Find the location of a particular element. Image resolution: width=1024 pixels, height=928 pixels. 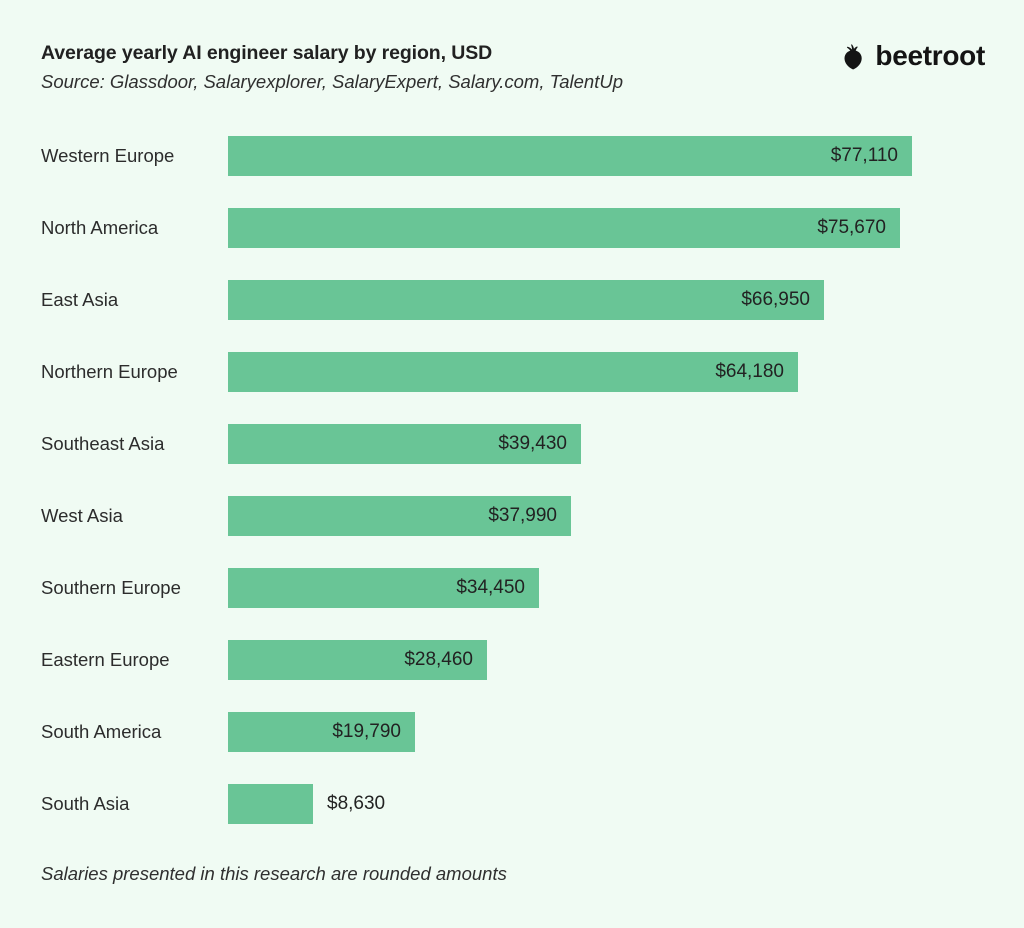

chart-row: Western Europe $77,110 is located at coordinates (512, 156).